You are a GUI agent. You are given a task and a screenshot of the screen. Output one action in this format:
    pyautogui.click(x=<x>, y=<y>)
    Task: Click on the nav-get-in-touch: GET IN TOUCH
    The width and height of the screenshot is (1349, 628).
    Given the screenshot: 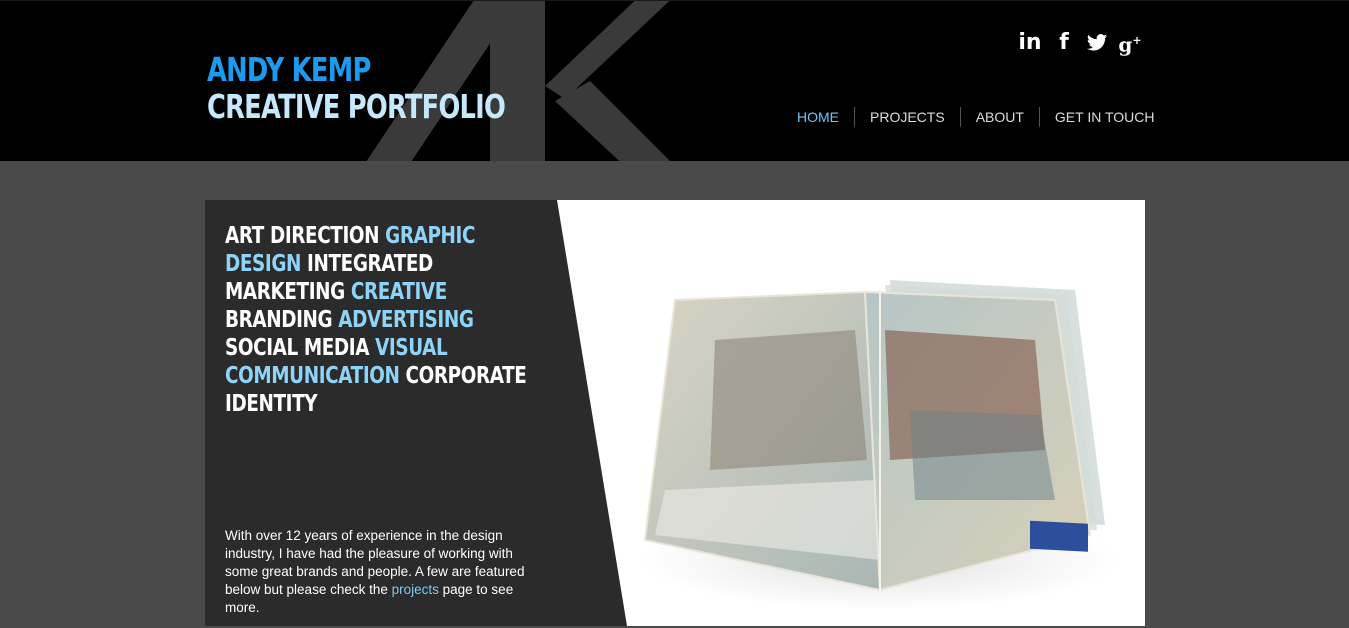 What is the action you would take?
    pyautogui.click(x=1104, y=117)
    